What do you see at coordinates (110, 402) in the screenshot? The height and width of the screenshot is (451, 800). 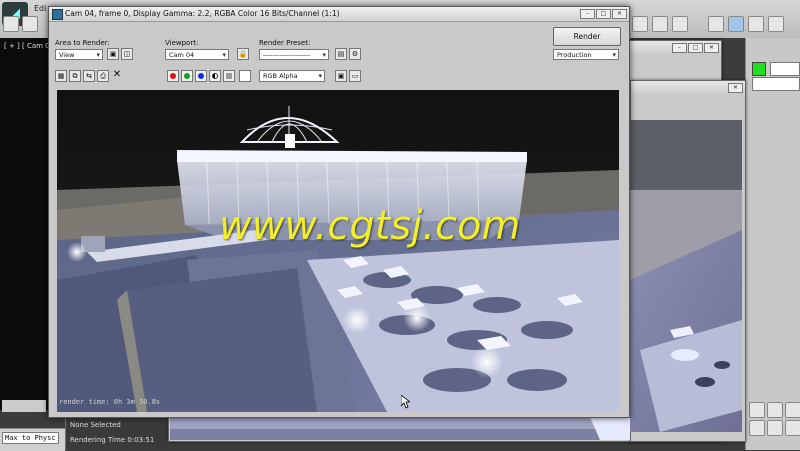 I see `render-time-label: render time: 0h 3m 50.8s` at bounding box center [110, 402].